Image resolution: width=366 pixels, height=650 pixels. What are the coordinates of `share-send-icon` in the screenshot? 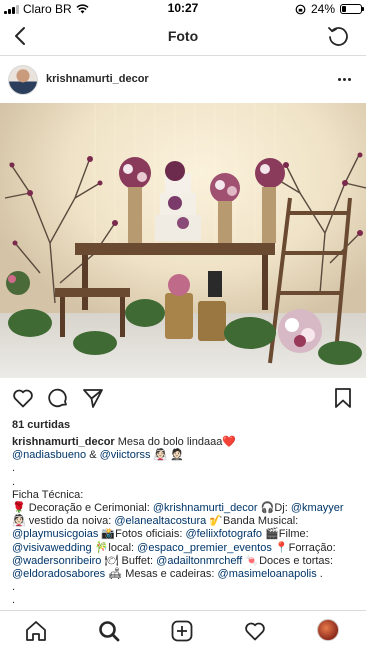 It's located at (93, 398).